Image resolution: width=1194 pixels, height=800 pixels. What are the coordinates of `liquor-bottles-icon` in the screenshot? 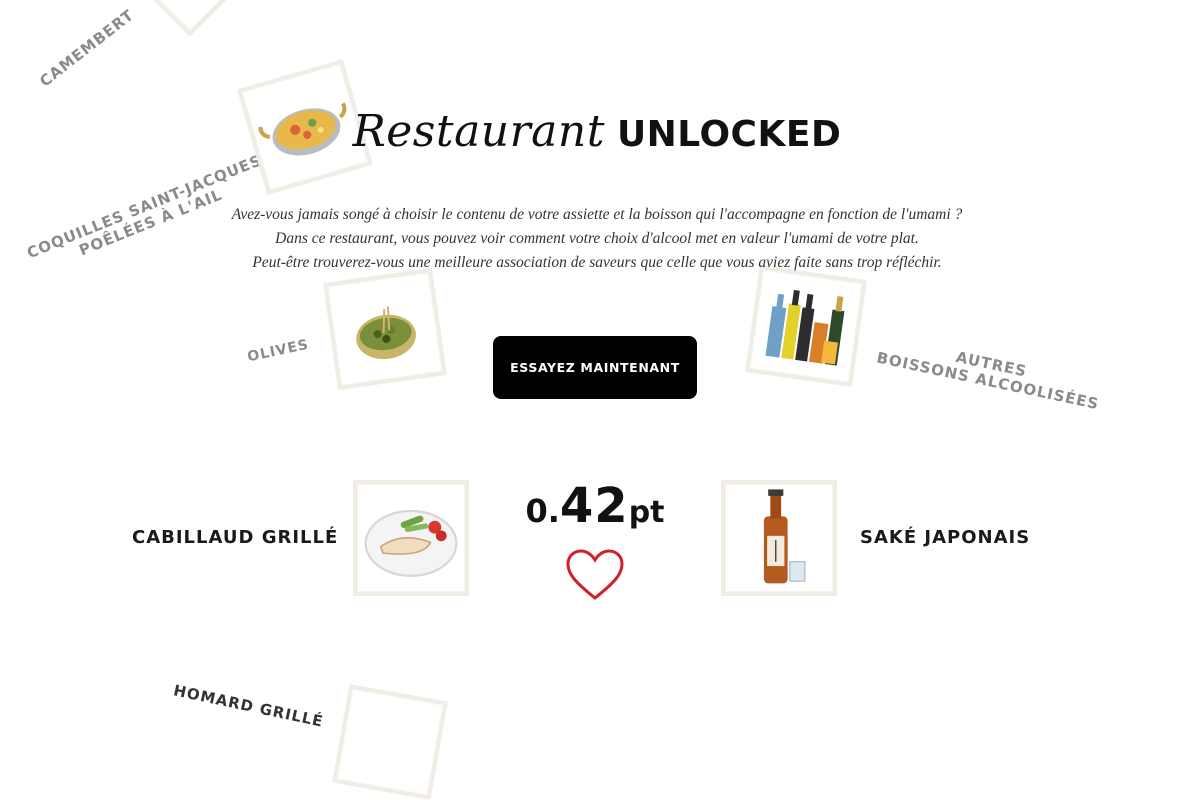 It's located at (805, 327).